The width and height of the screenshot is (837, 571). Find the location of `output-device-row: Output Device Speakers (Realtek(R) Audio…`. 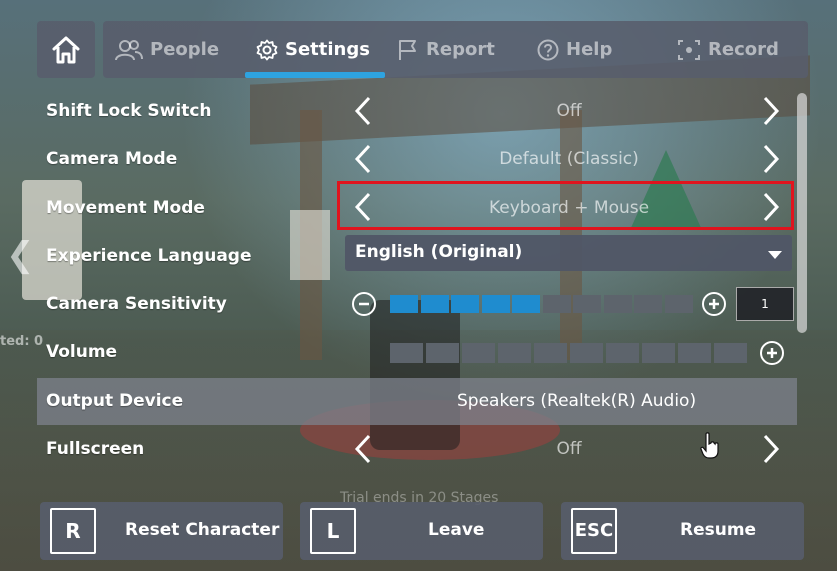

output-device-row: Output Device Speakers (Realtek(R) Audio… is located at coordinates (417, 401).